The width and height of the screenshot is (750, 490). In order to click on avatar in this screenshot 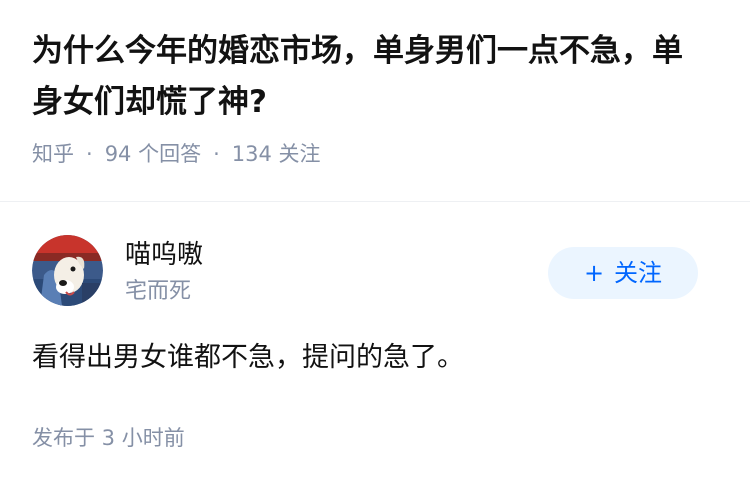, I will do `click(67, 270)`.